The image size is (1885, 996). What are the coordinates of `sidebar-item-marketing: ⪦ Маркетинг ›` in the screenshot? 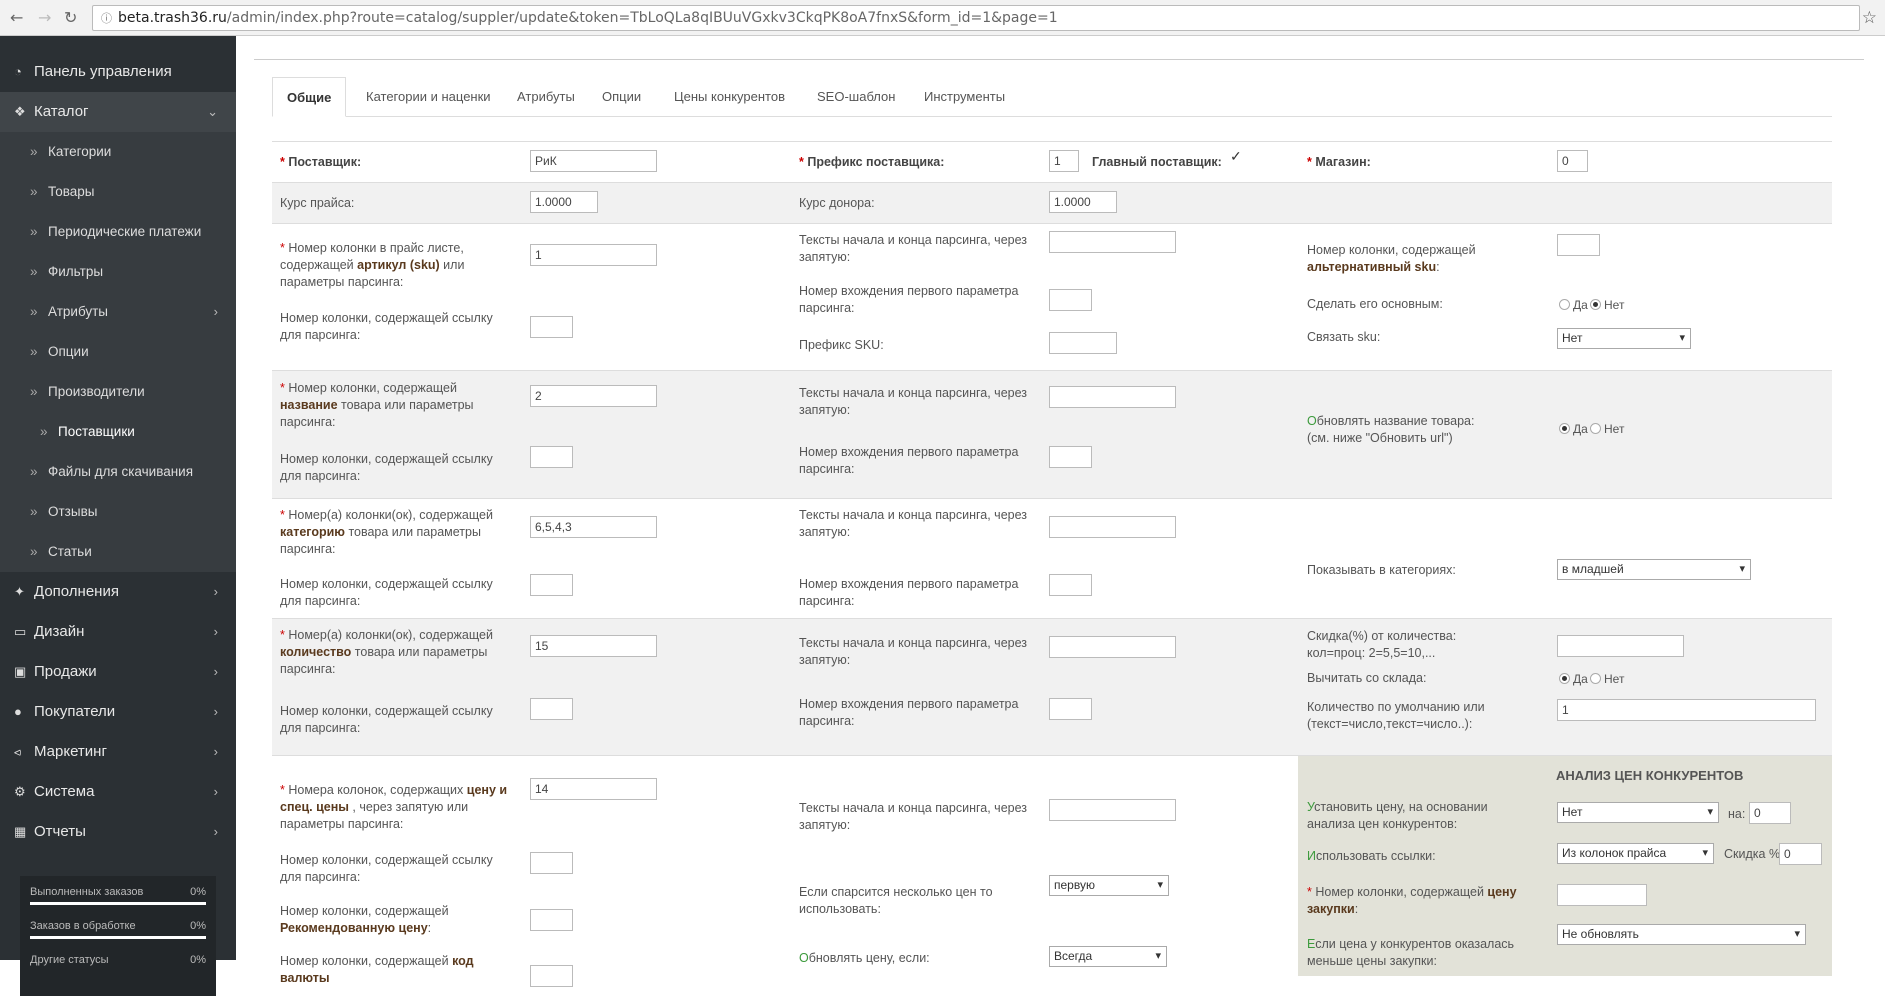 It's located at (118, 752).